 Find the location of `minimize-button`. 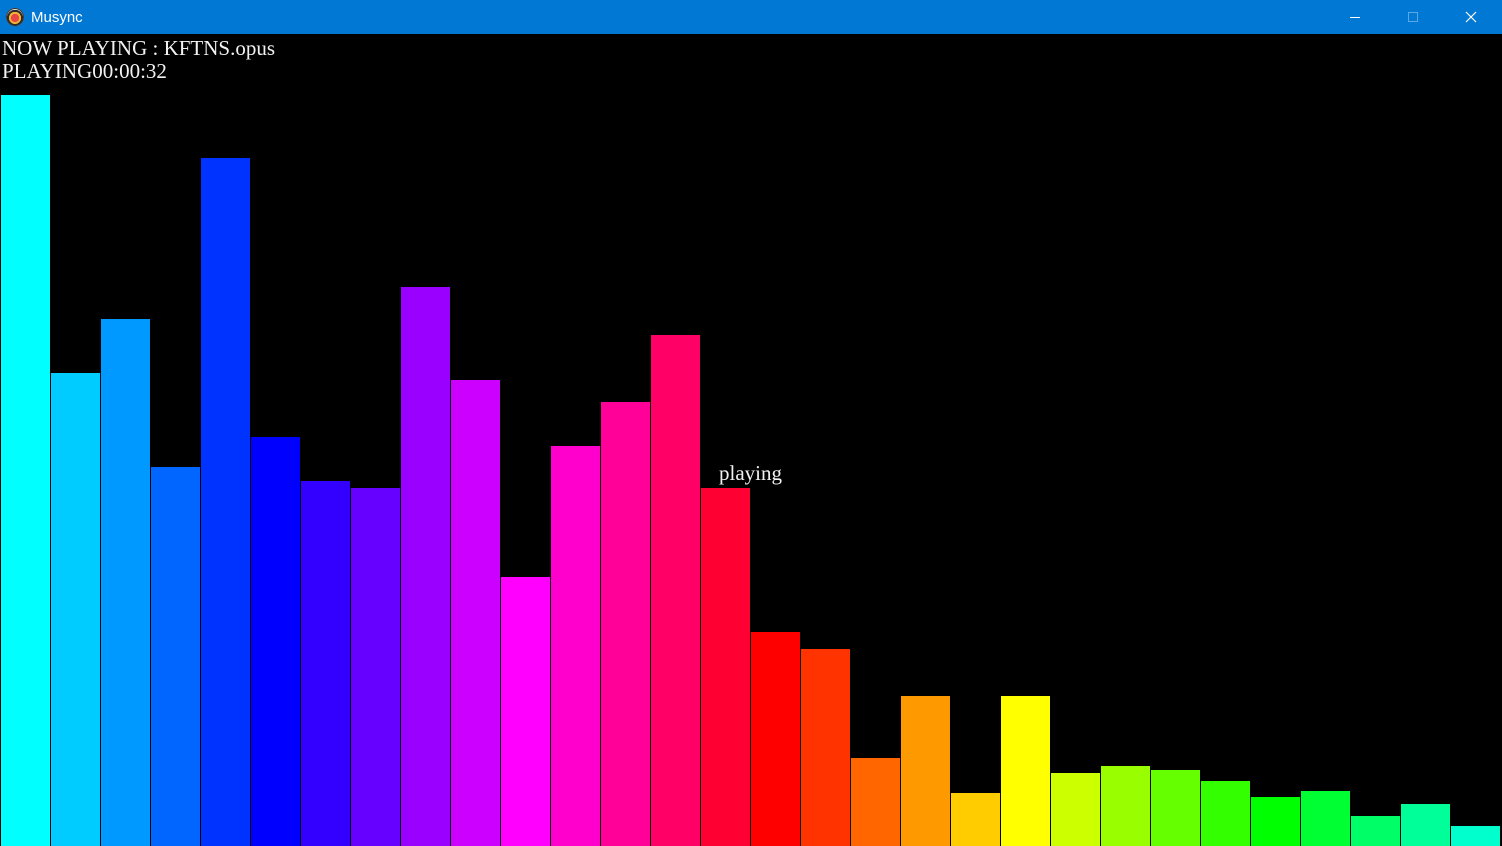

minimize-button is located at coordinates (1355, 17).